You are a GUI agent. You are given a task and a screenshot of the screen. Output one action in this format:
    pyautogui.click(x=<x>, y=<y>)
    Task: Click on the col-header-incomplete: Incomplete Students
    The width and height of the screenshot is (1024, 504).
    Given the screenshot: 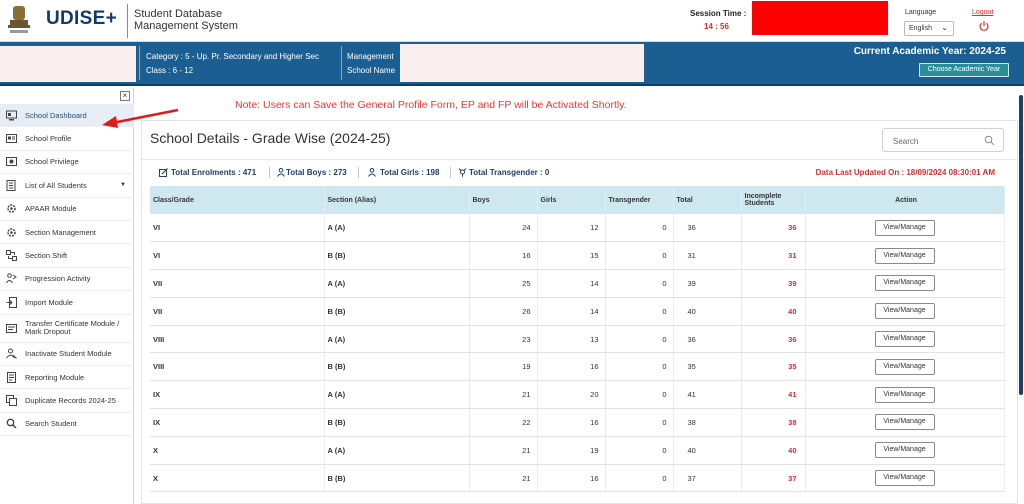 What is the action you would take?
    pyautogui.click(x=773, y=200)
    